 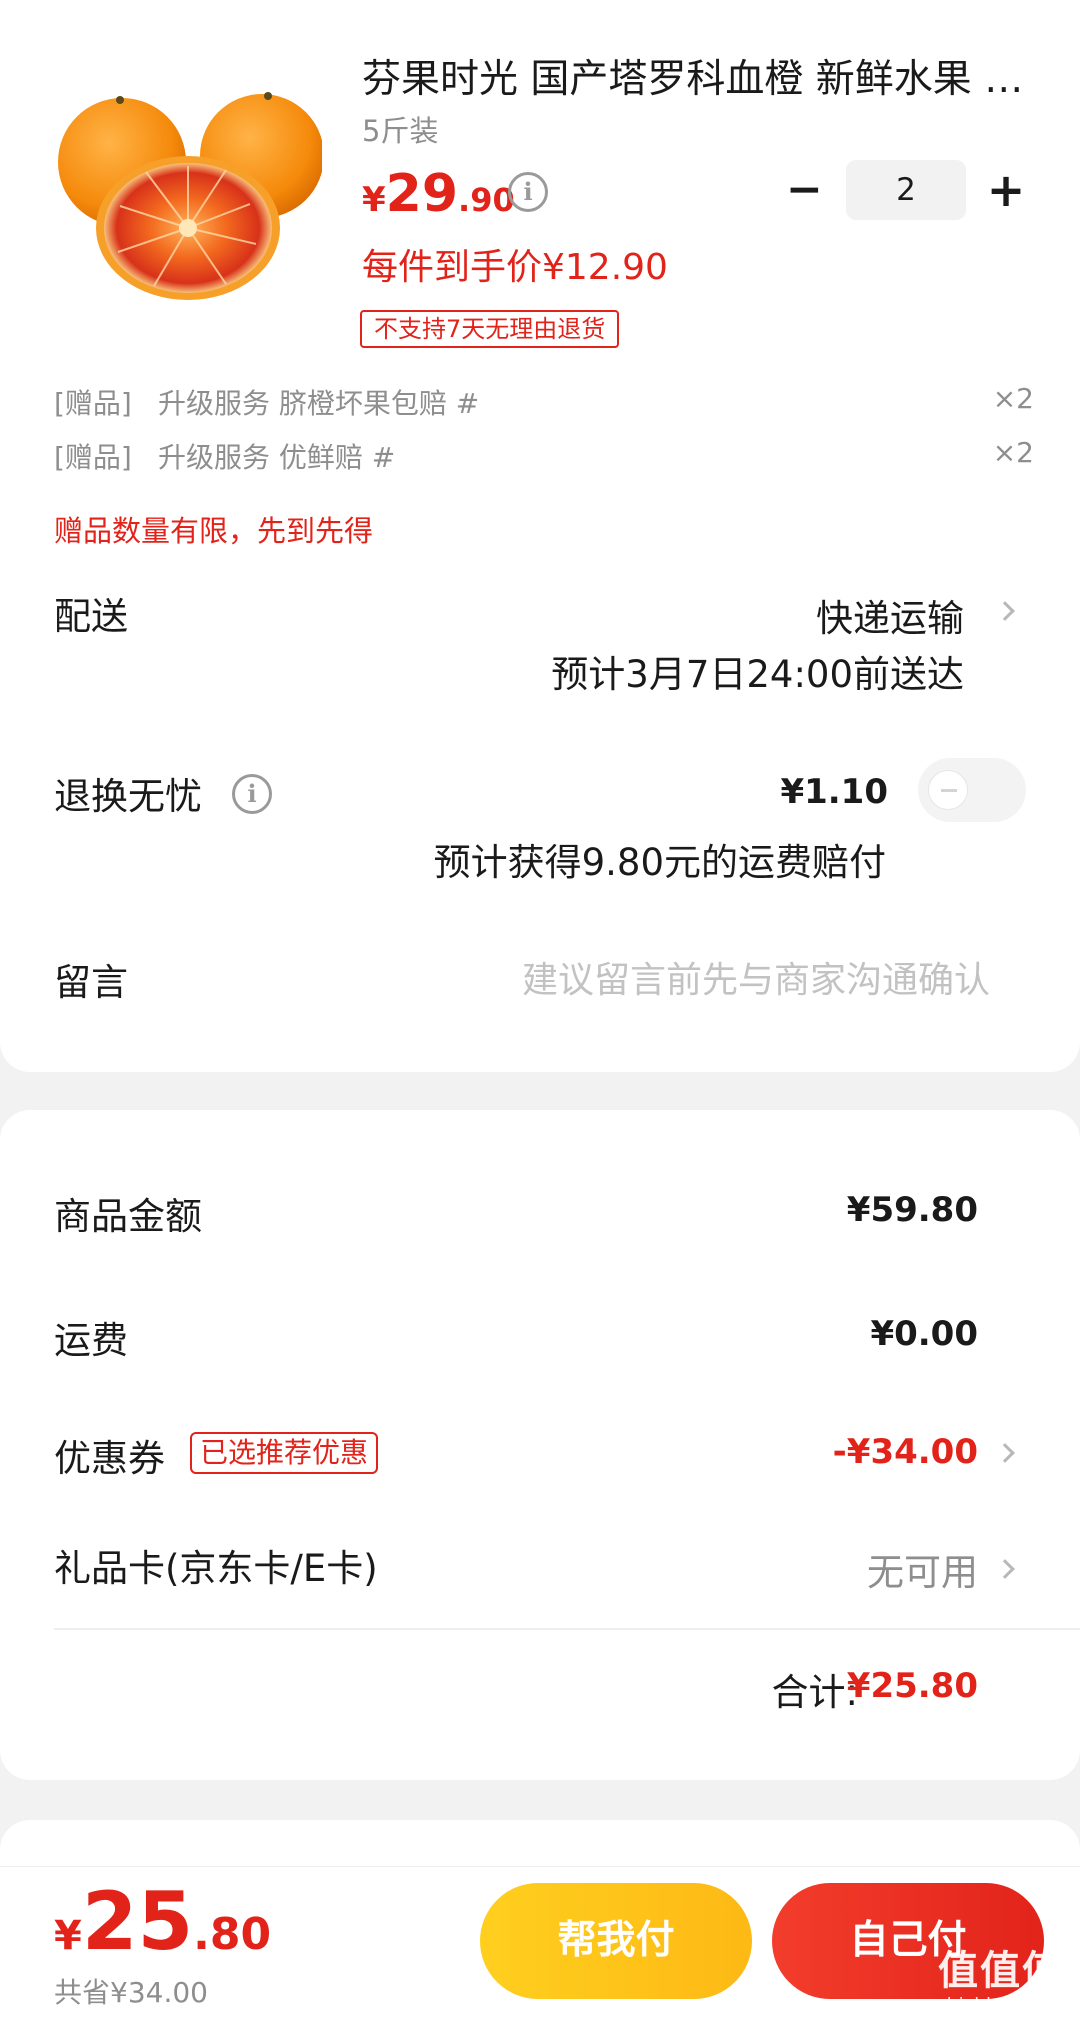 What do you see at coordinates (659, 862) in the screenshot?
I see `return-service-note: 预计获得9.80元的运费赔付` at bounding box center [659, 862].